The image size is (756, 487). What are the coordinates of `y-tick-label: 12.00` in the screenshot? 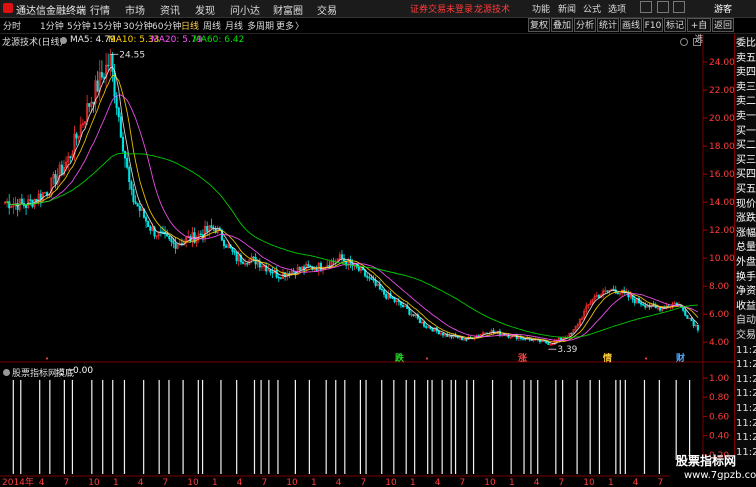 It's located at (721, 231).